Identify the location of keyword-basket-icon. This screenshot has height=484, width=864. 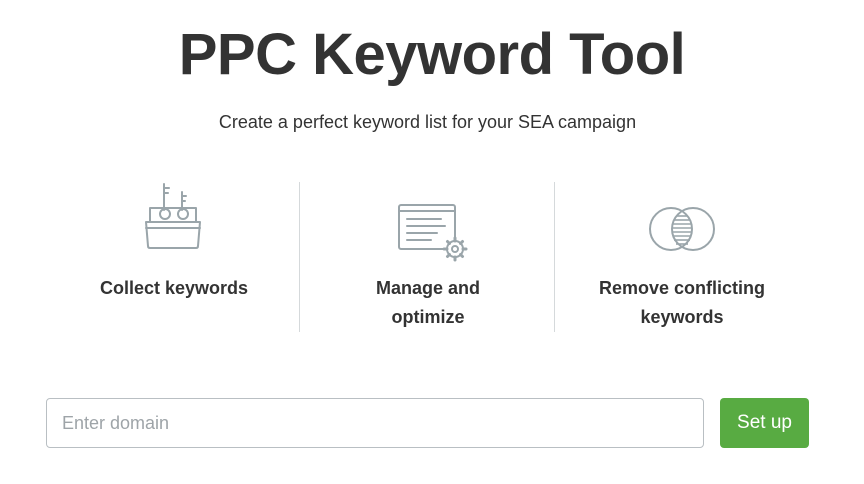
(173, 216).